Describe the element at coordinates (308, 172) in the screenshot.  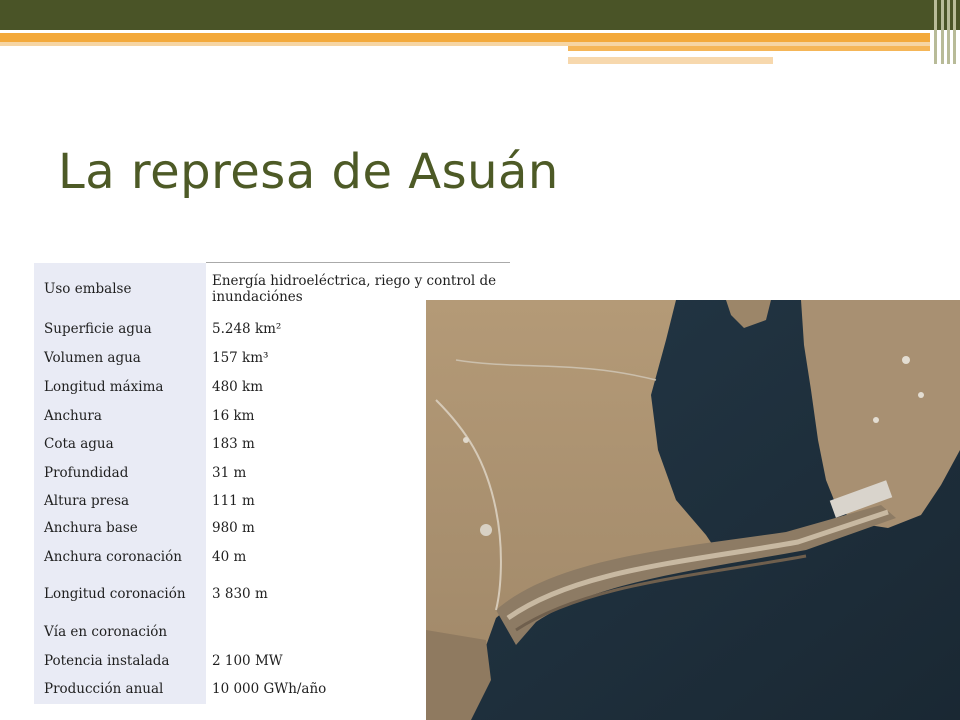
I see `slide-title: La represa de Asuán` at that location.